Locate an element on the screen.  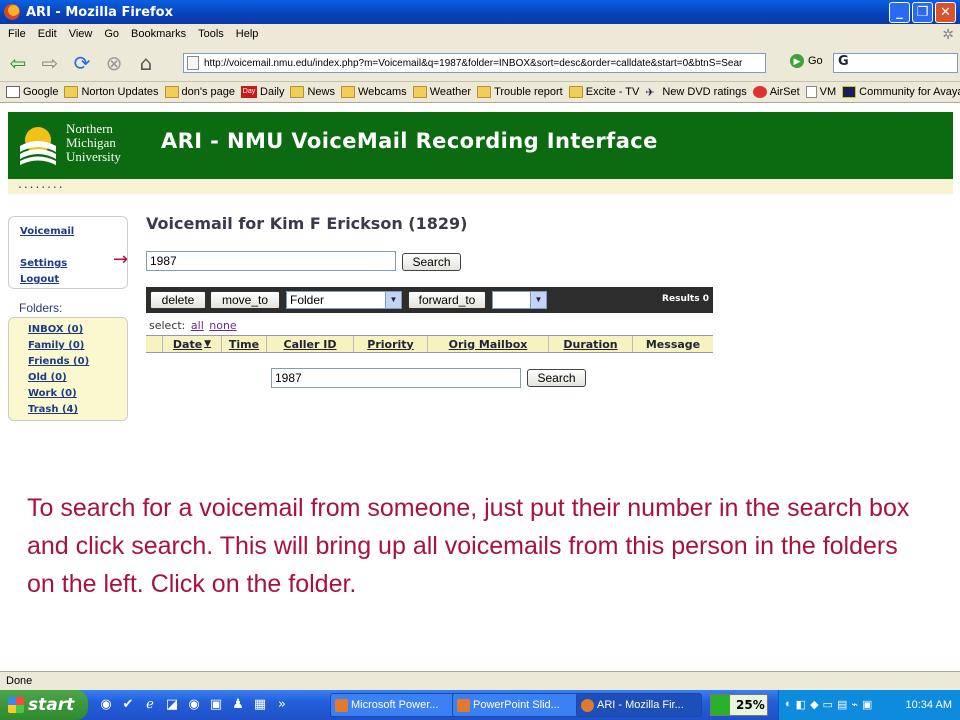
window-controls: _ ❐ ✕ is located at coordinates (922, 12).